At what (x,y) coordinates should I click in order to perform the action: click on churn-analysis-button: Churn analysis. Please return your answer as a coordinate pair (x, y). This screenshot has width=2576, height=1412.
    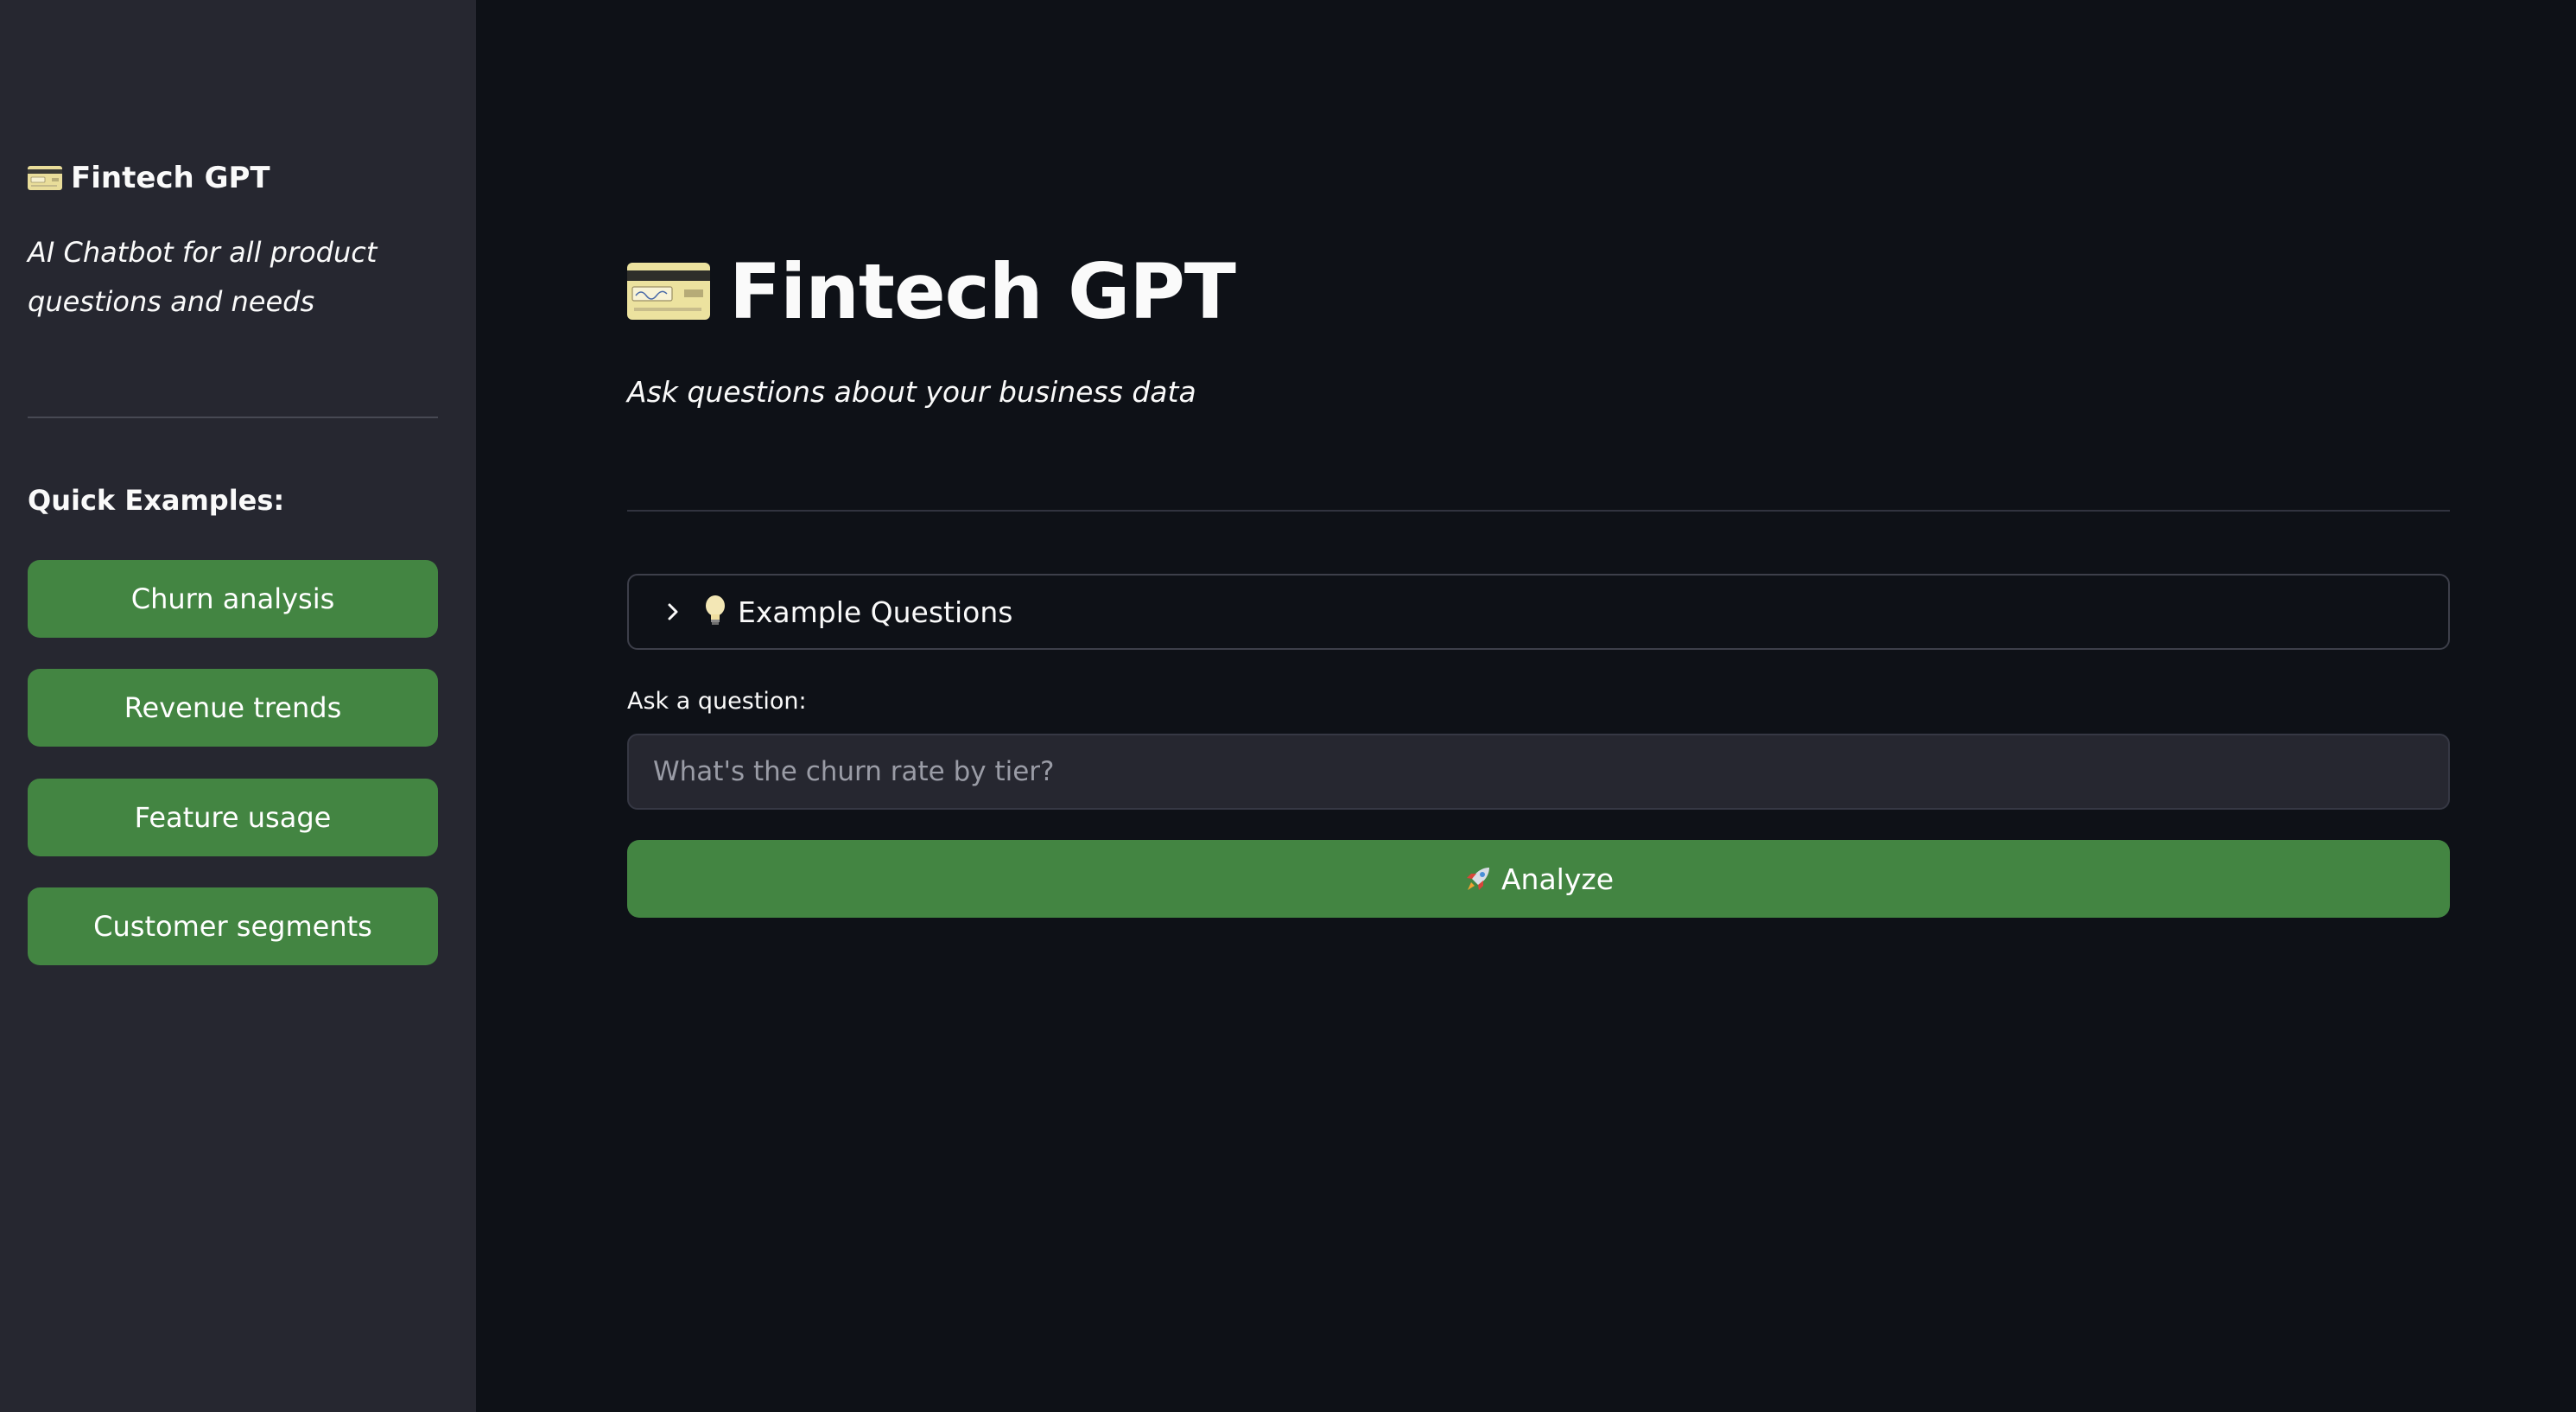
    Looking at the image, I should click on (233, 599).